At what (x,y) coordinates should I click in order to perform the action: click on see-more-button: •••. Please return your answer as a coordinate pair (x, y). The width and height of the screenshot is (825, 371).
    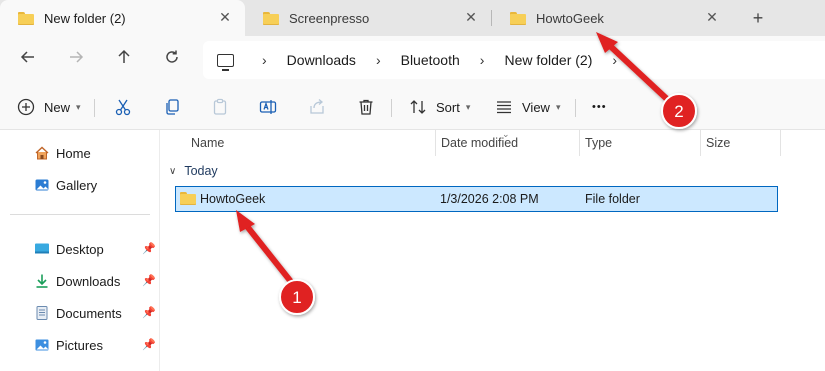
    Looking at the image, I should click on (599, 107).